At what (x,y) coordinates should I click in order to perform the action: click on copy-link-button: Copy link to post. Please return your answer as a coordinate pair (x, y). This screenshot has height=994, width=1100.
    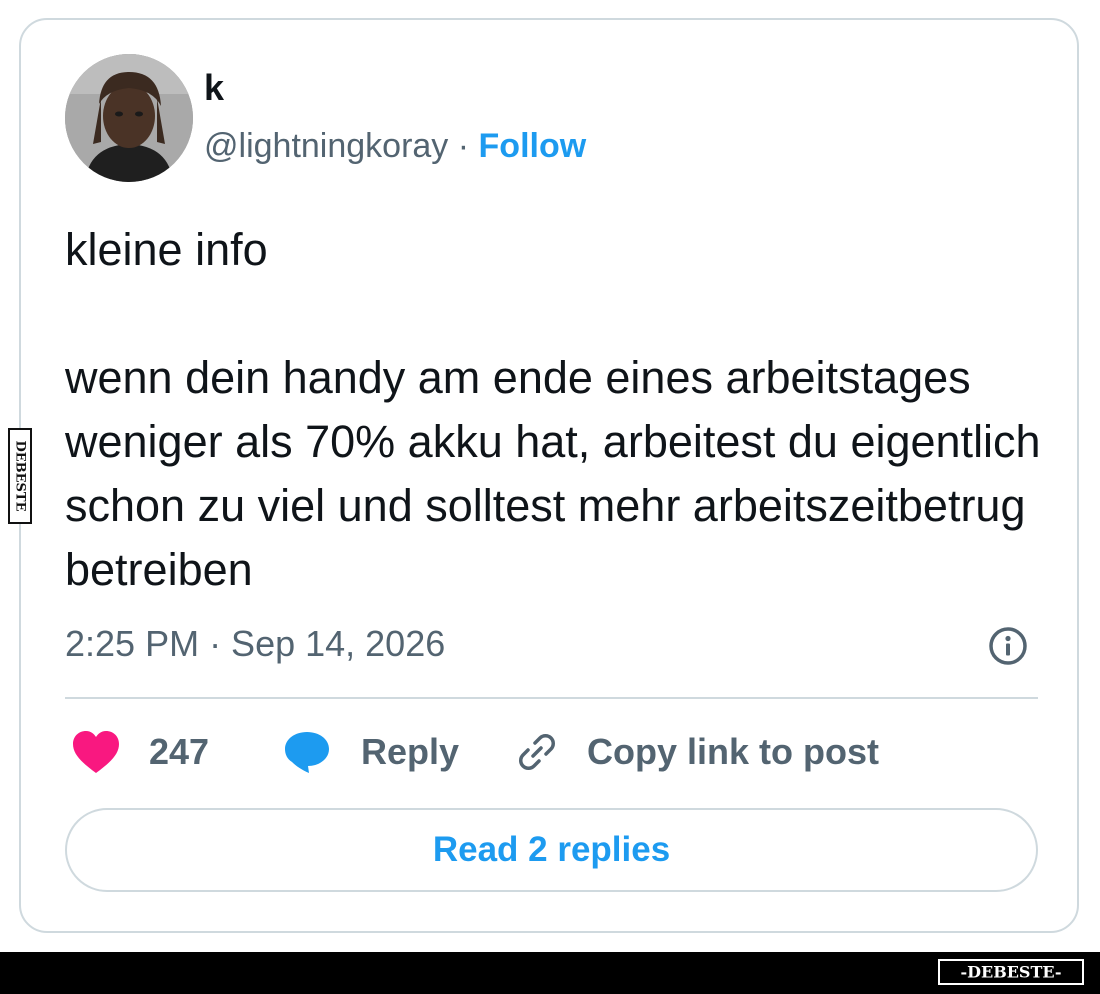
    Looking at the image, I should click on (697, 752).